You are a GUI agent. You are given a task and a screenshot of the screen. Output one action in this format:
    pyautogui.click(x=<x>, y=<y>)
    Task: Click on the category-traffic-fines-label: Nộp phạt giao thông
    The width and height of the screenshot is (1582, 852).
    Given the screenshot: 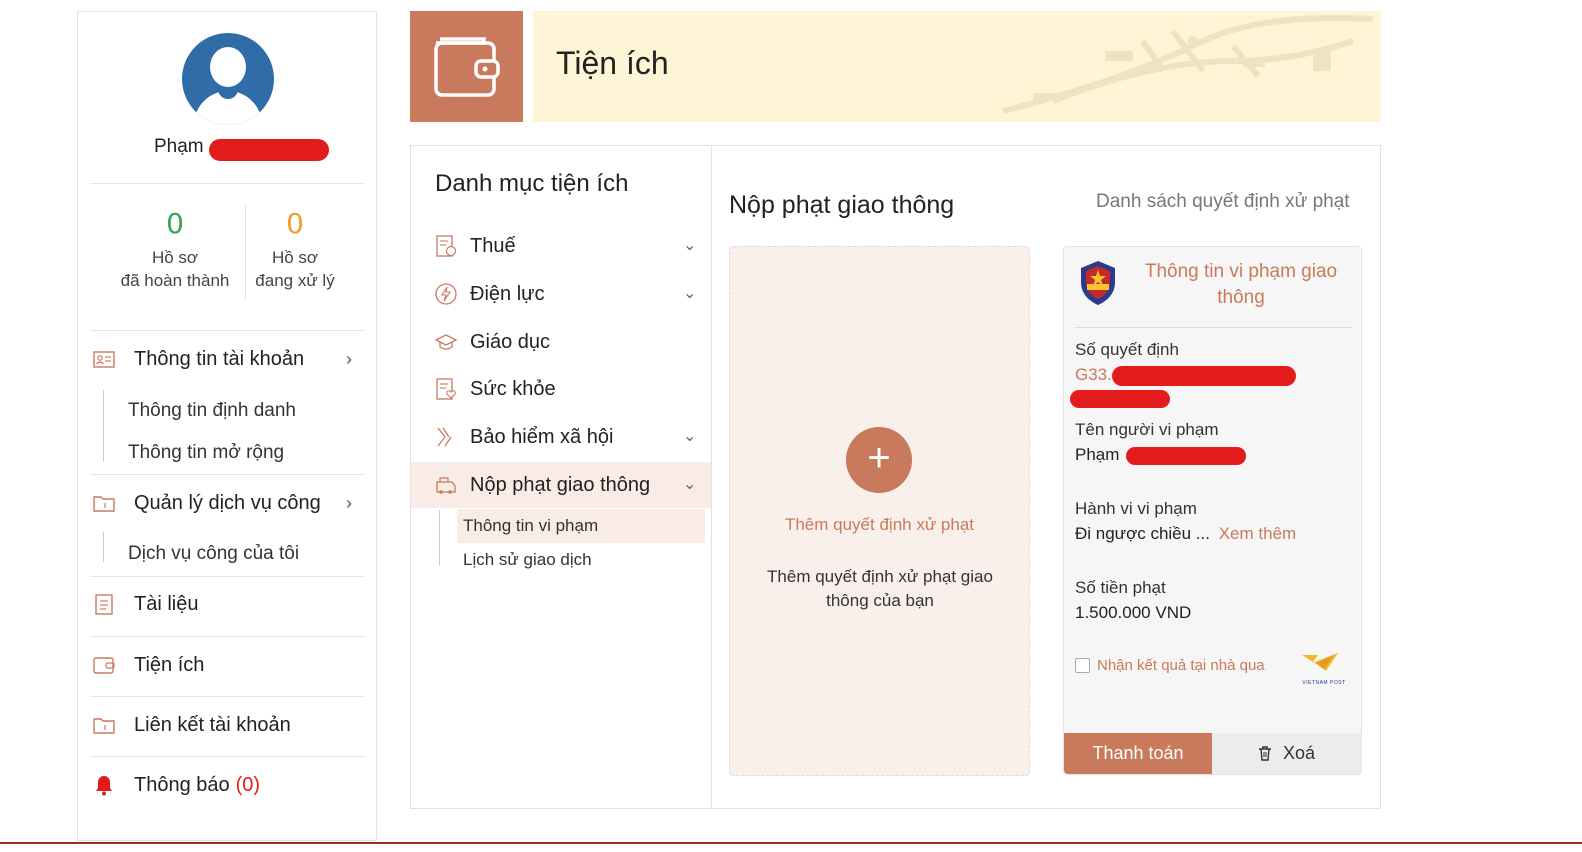 What is the action you would take?
    pyautogui.click(x=560, y=484)
    